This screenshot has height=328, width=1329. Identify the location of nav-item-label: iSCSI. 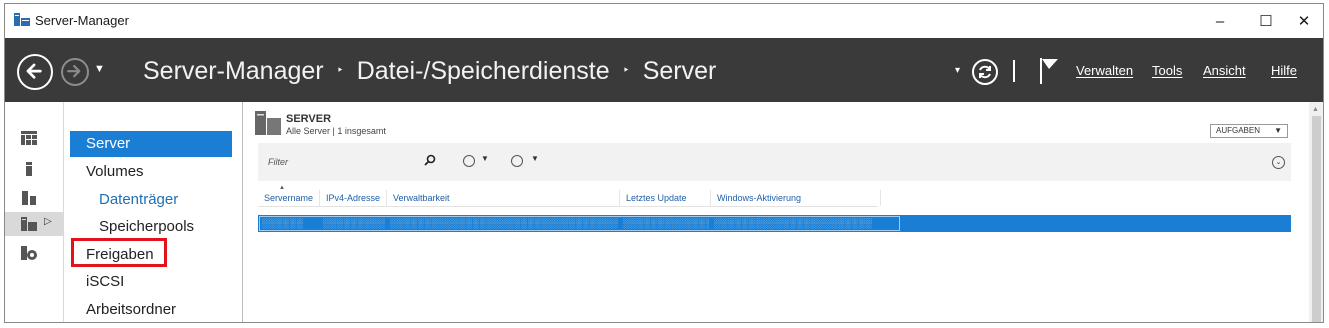
(105, 281).